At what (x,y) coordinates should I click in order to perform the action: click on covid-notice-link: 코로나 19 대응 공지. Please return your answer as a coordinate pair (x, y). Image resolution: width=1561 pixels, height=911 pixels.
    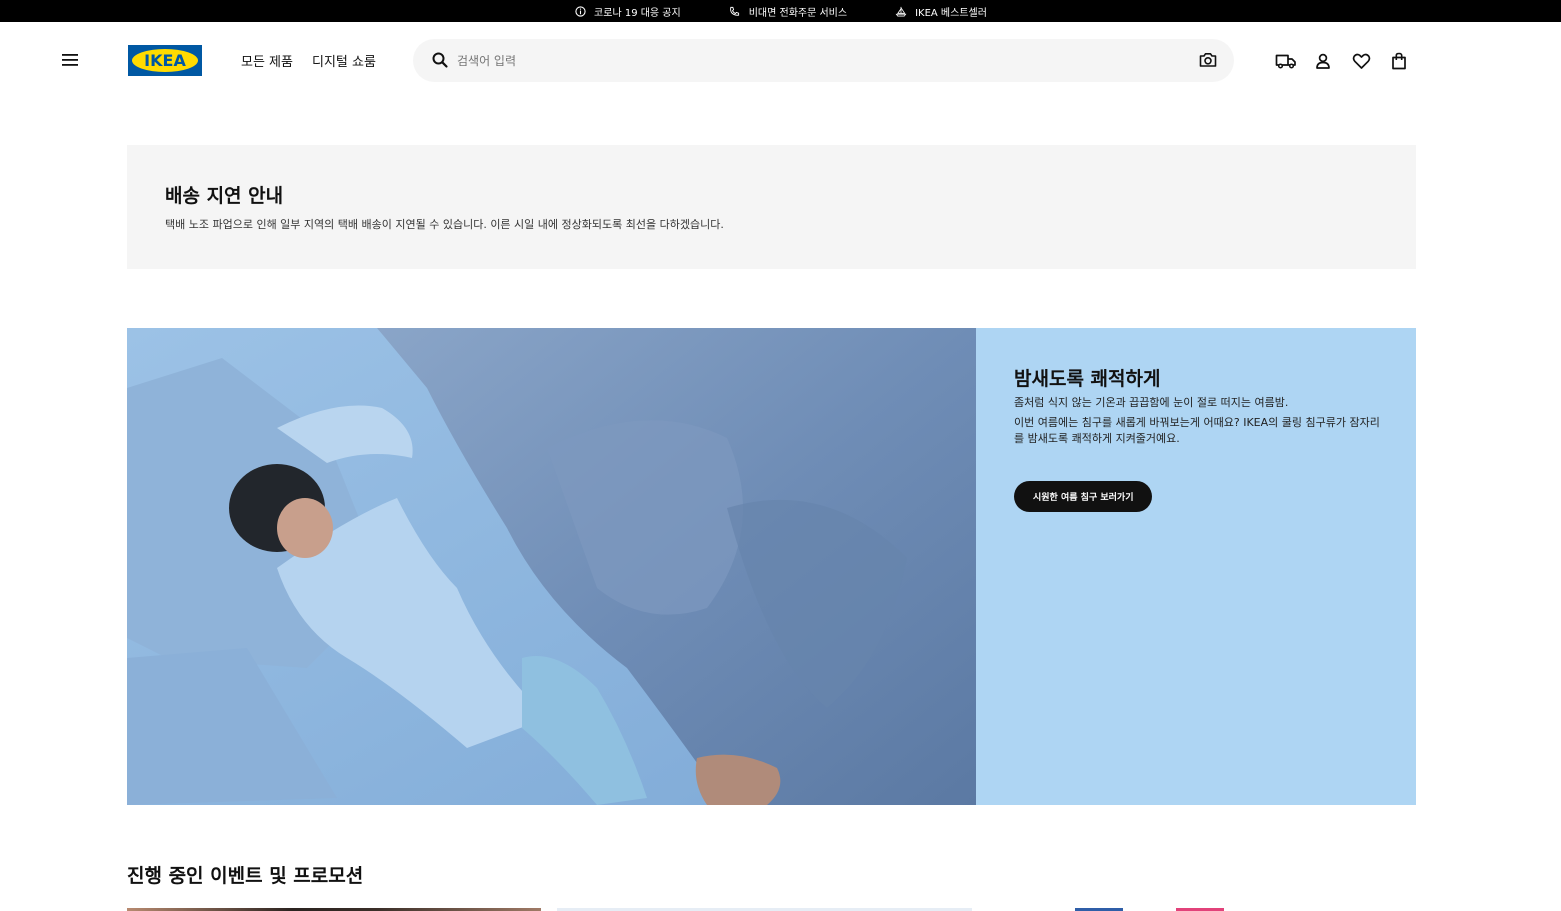
    Looking at the image, I should click on (627, 11).